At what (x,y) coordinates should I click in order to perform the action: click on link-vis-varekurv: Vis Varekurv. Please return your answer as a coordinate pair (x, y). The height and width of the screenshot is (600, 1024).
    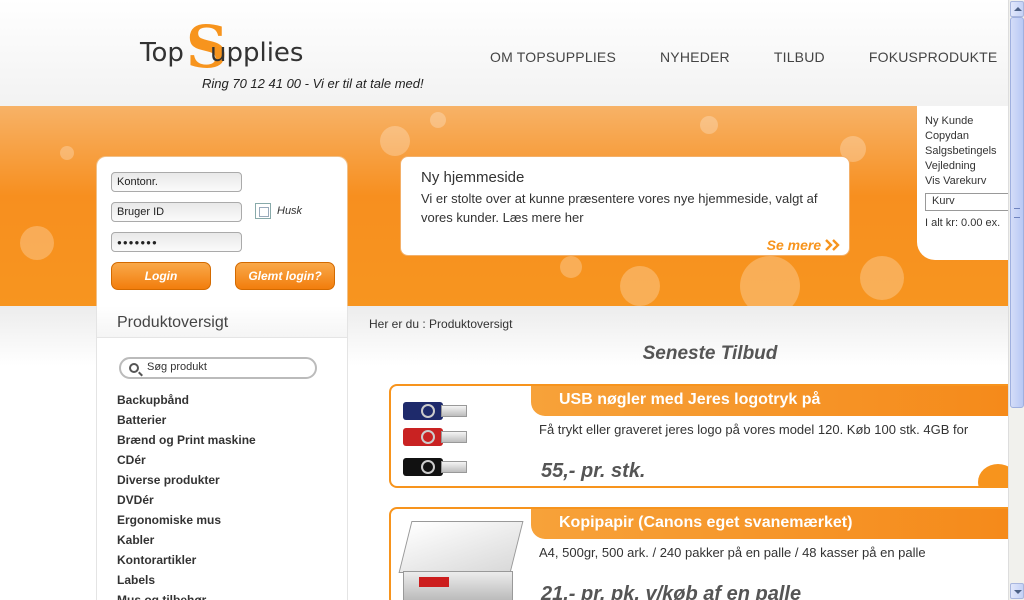
    Looking at the image, I should click on (966, 181).